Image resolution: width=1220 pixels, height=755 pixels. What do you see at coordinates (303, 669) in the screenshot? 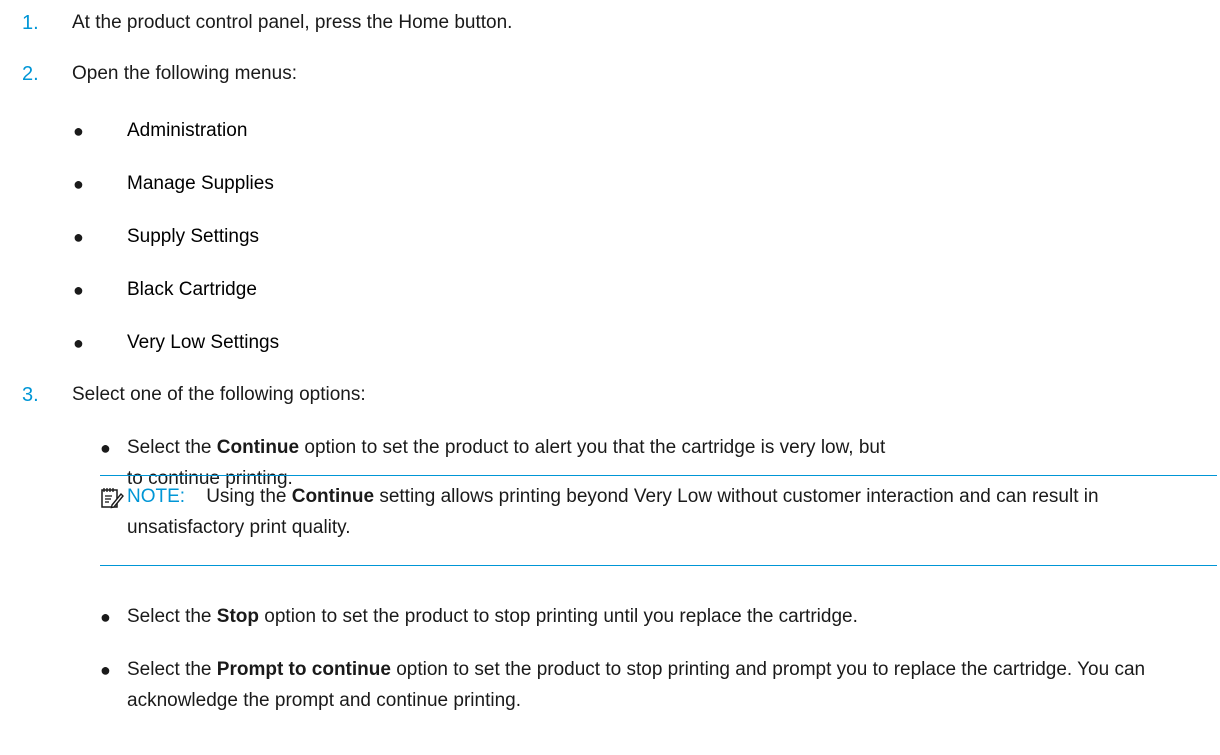
I see `option-name: Prompt to continue` at bounding box center [303, 669].